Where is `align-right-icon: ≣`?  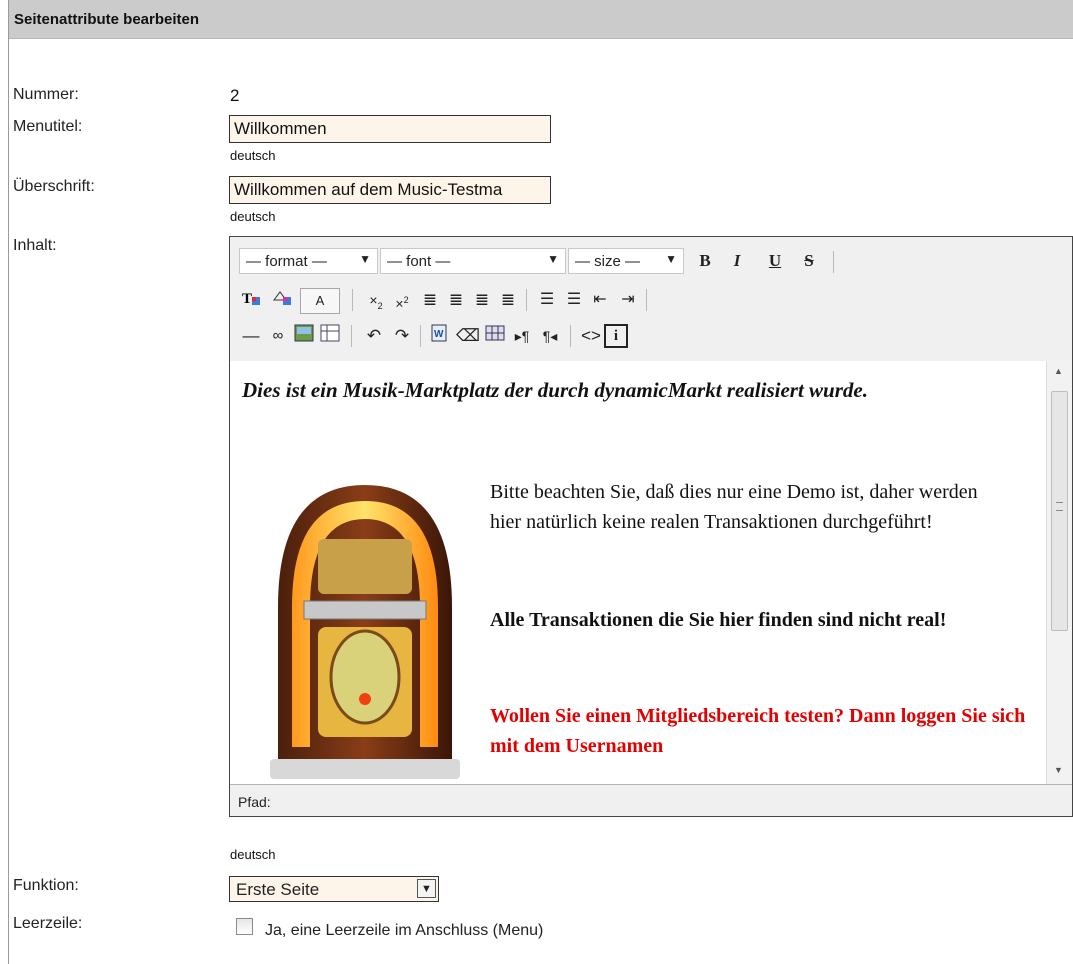 align-right-icon: ≣ is located at coordinates (482, 300).